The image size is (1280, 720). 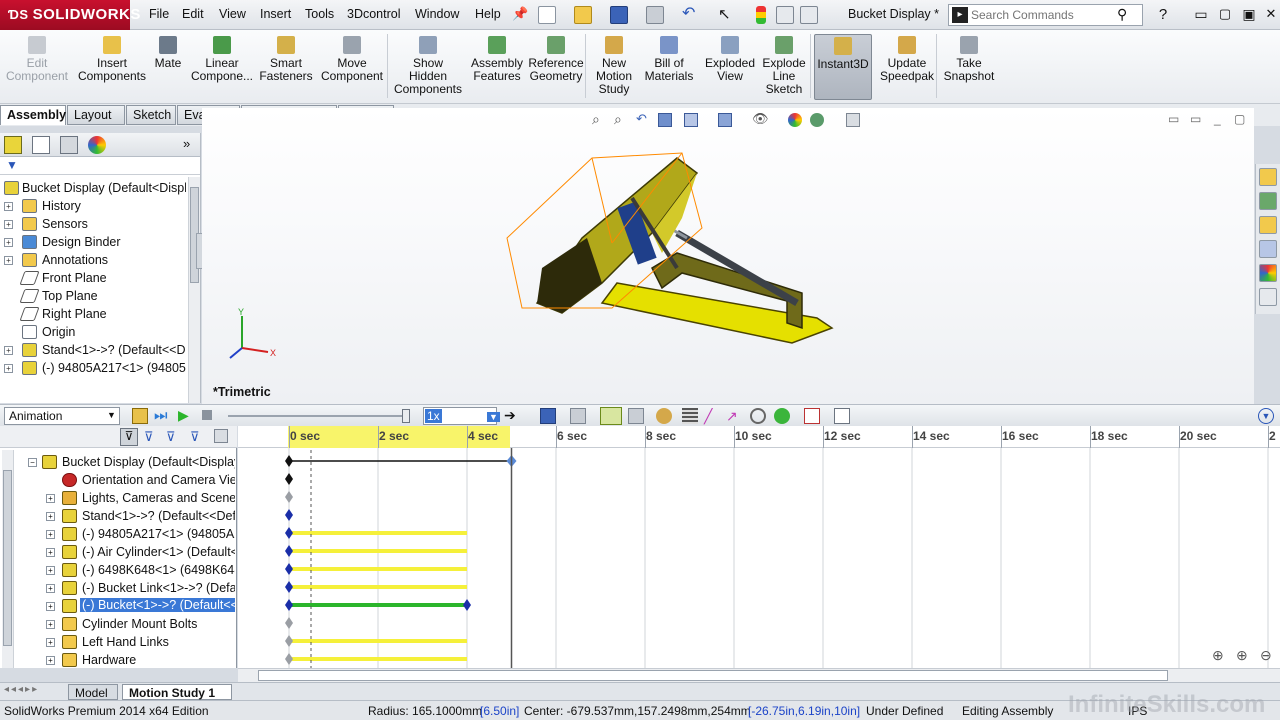 What do you see at coordinates (636, 416) in the screenshot?
I see `add-update-key-icon` at bounding box center [636, 416].